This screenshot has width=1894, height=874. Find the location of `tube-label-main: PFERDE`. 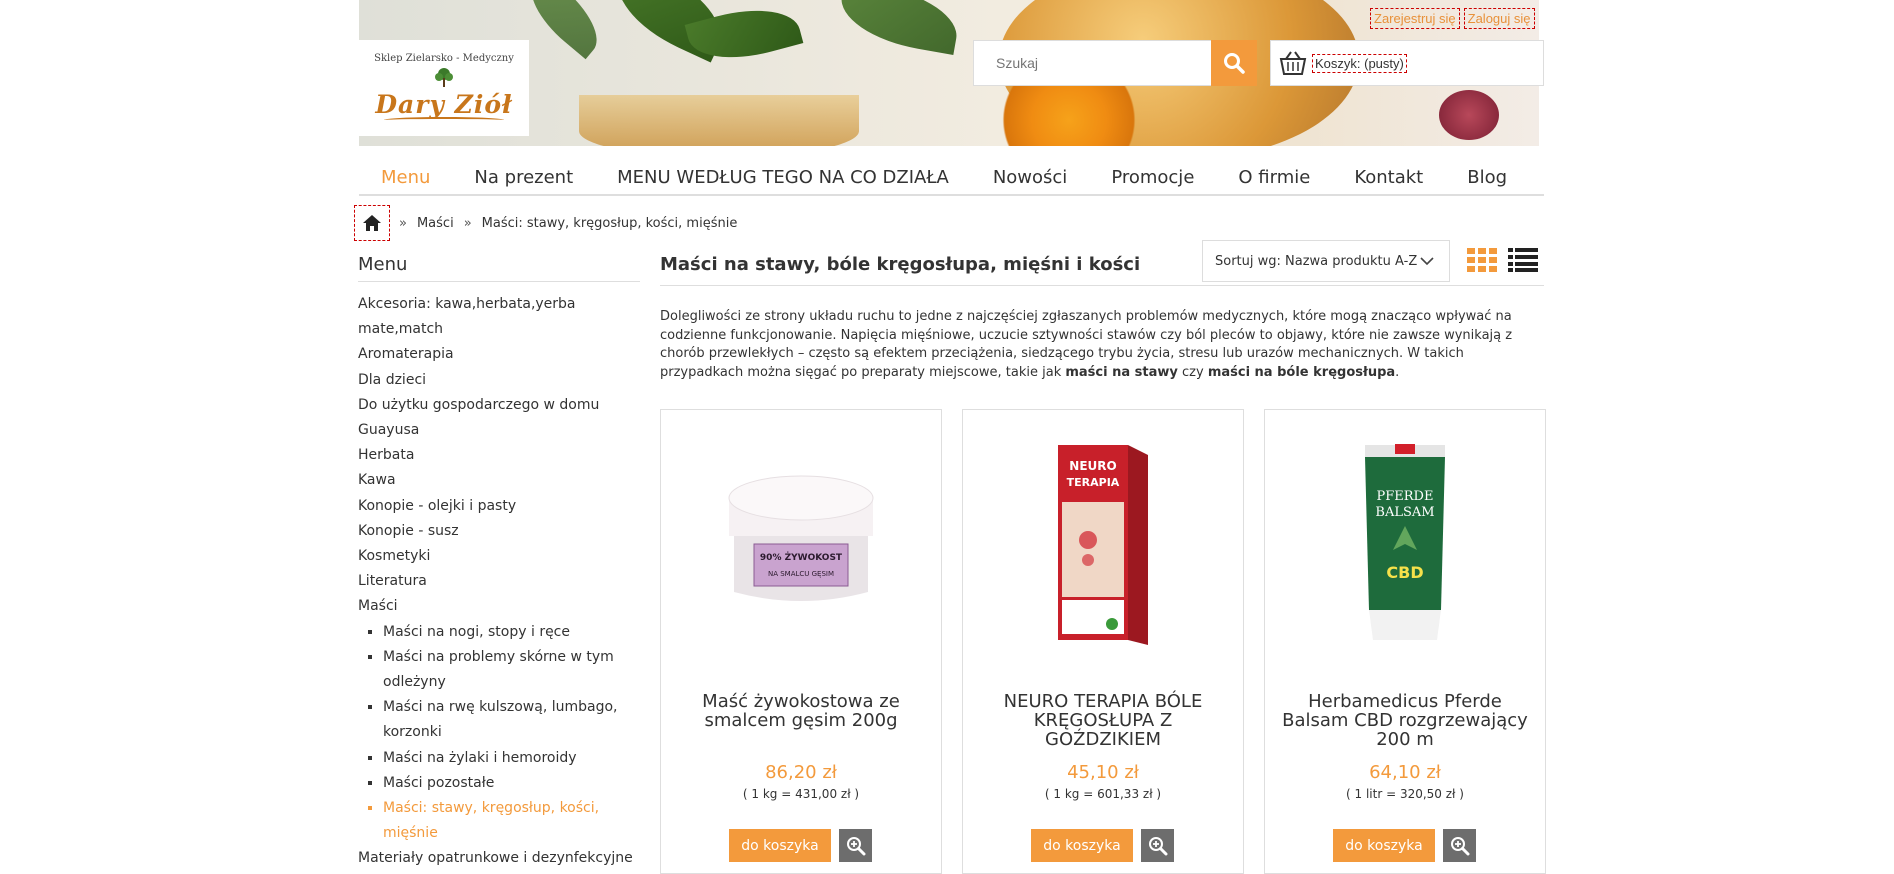

tube-label-main: PFERDE is located at coordinates (1405, 496).